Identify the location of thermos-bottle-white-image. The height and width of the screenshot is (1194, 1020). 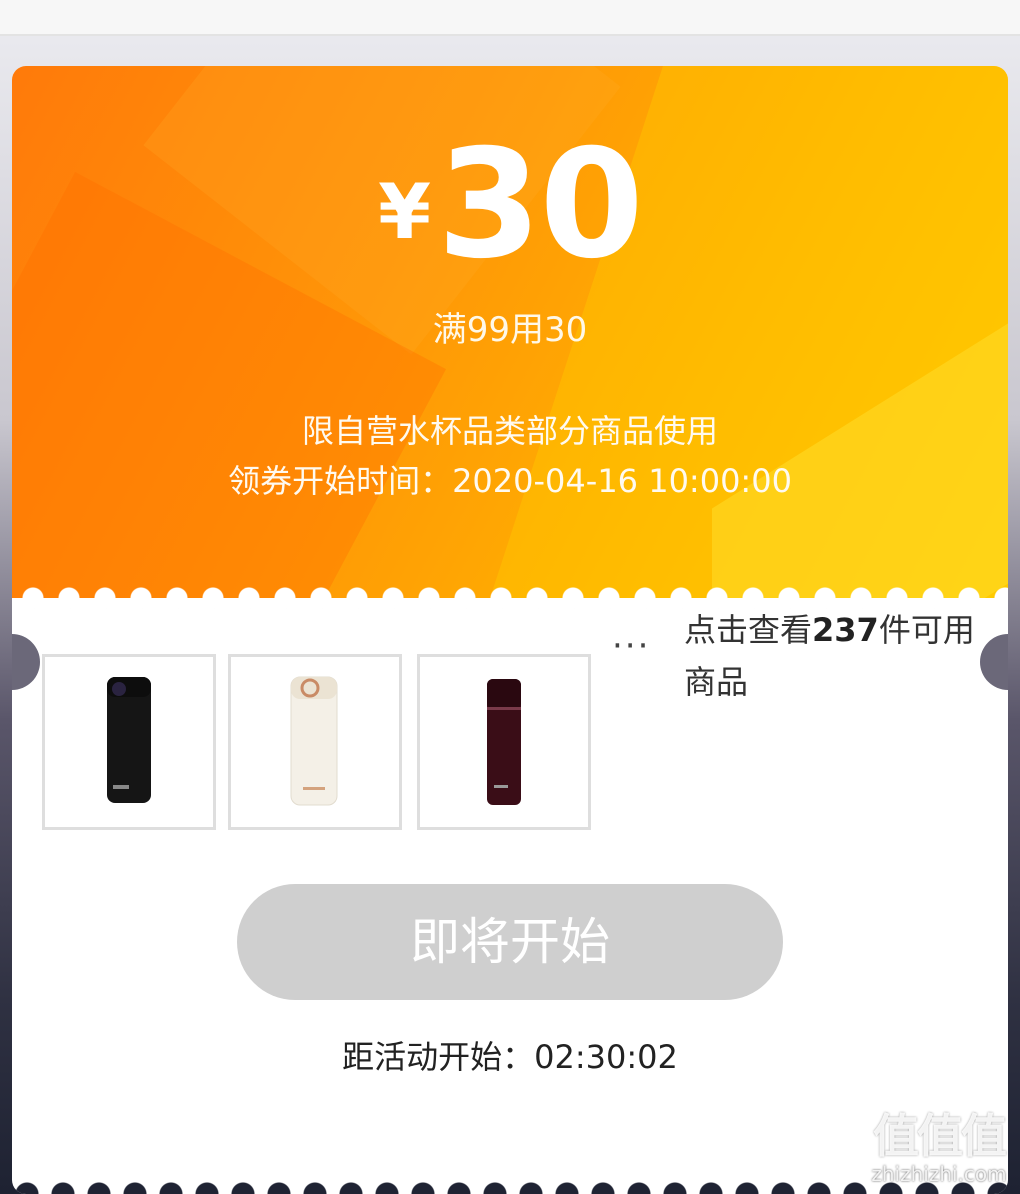
(314, 741).